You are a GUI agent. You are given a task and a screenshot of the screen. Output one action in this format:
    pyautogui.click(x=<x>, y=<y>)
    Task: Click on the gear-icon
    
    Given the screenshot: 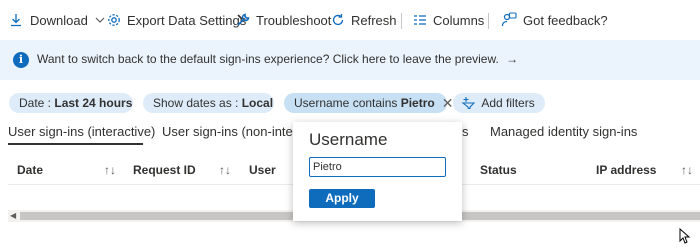 What is the action you would take?
    pyautogui.click(x=114, y=20)
    